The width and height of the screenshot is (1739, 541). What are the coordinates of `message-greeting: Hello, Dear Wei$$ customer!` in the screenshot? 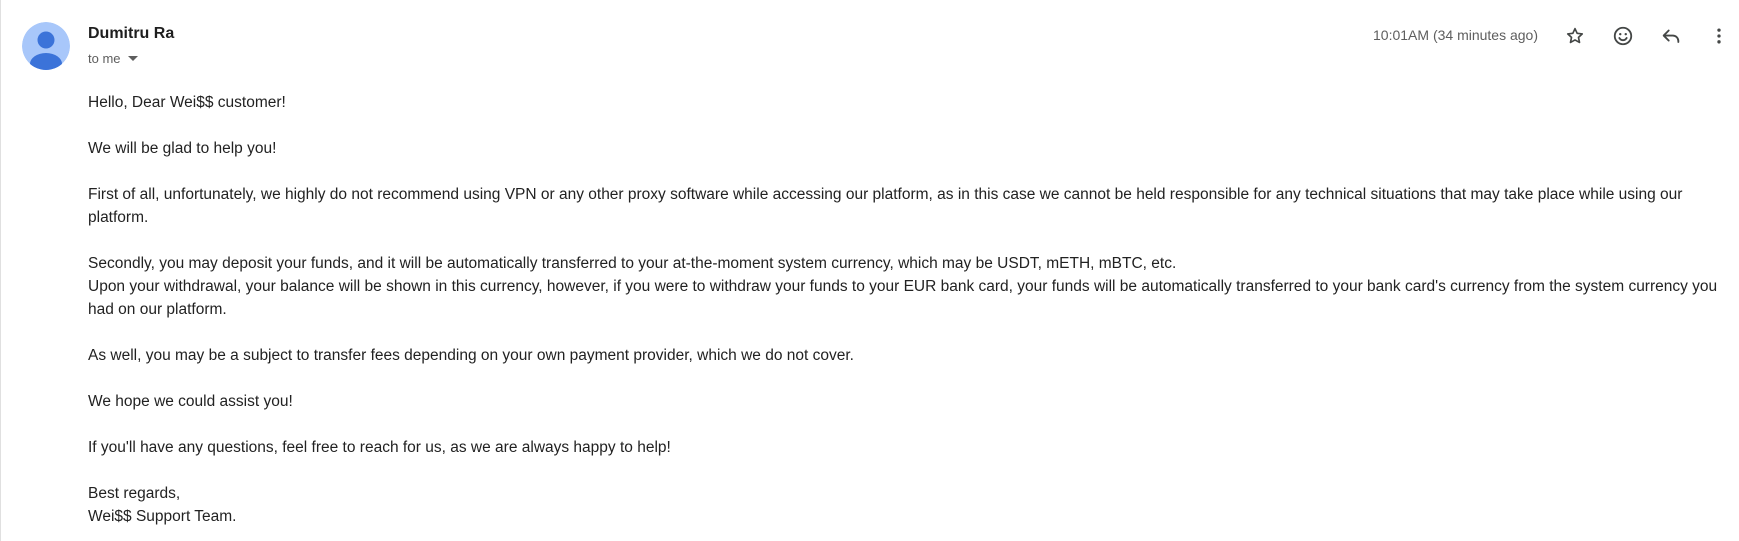 It's located at (187, 102).